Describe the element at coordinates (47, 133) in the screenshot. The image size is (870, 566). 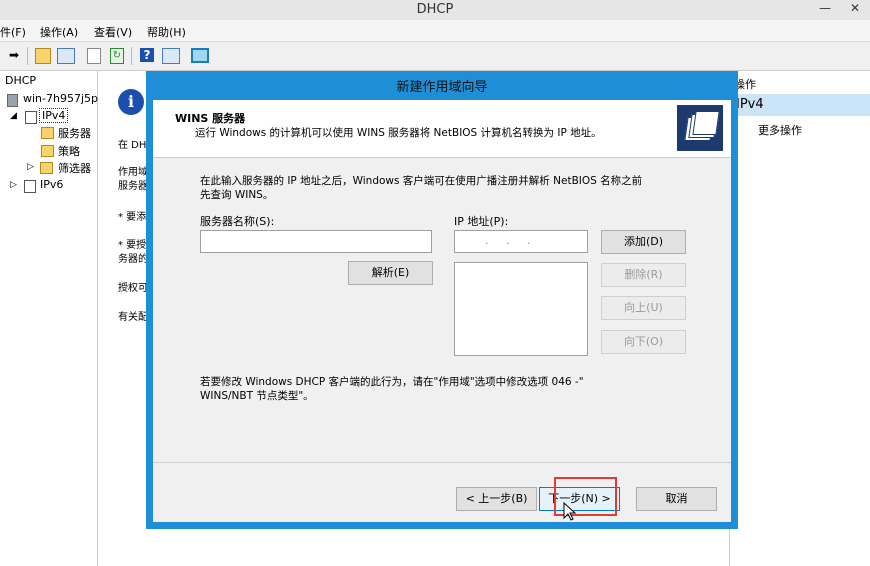
I see `server-options-icon` at that location.